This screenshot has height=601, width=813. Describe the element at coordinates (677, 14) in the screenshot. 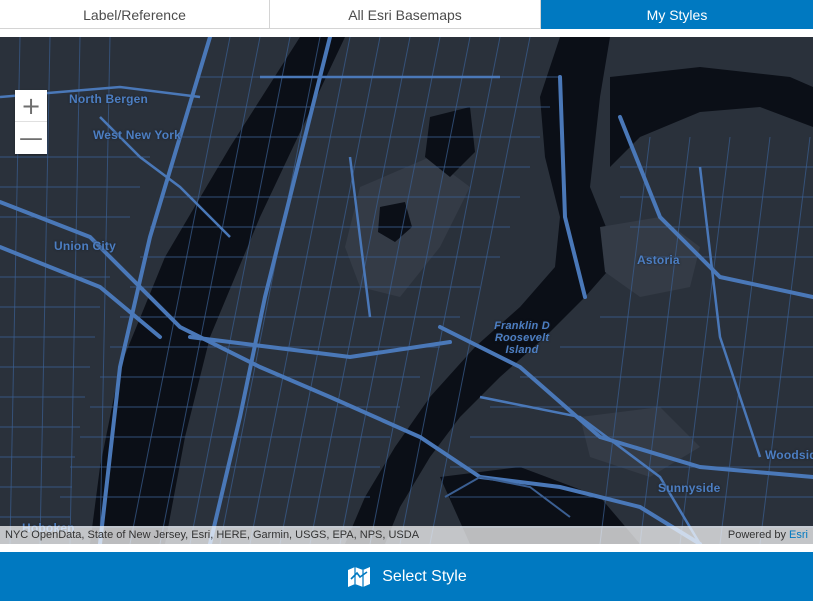

I see `tab-my-styles: My Styles` at that location.